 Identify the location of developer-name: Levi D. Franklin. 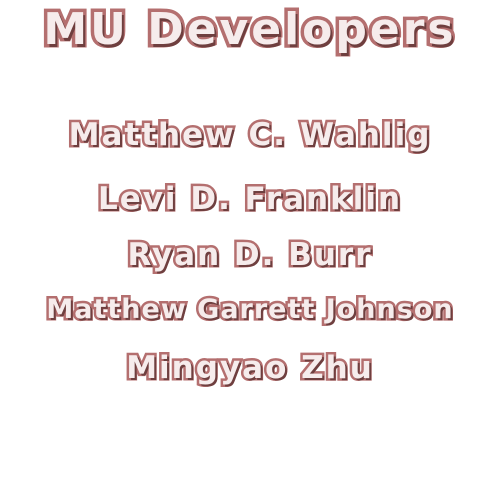
(249, 199).